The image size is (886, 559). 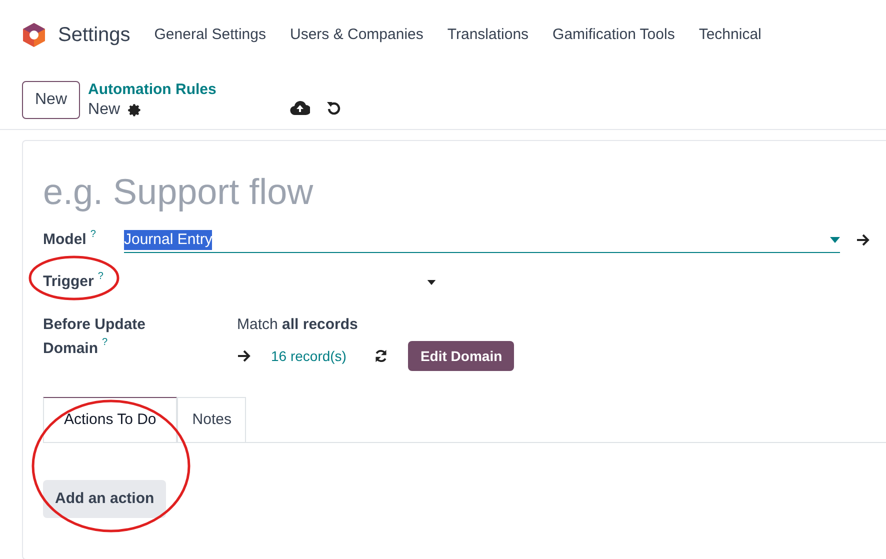 I want to click on undo-icon, so click(x=334, y=108).